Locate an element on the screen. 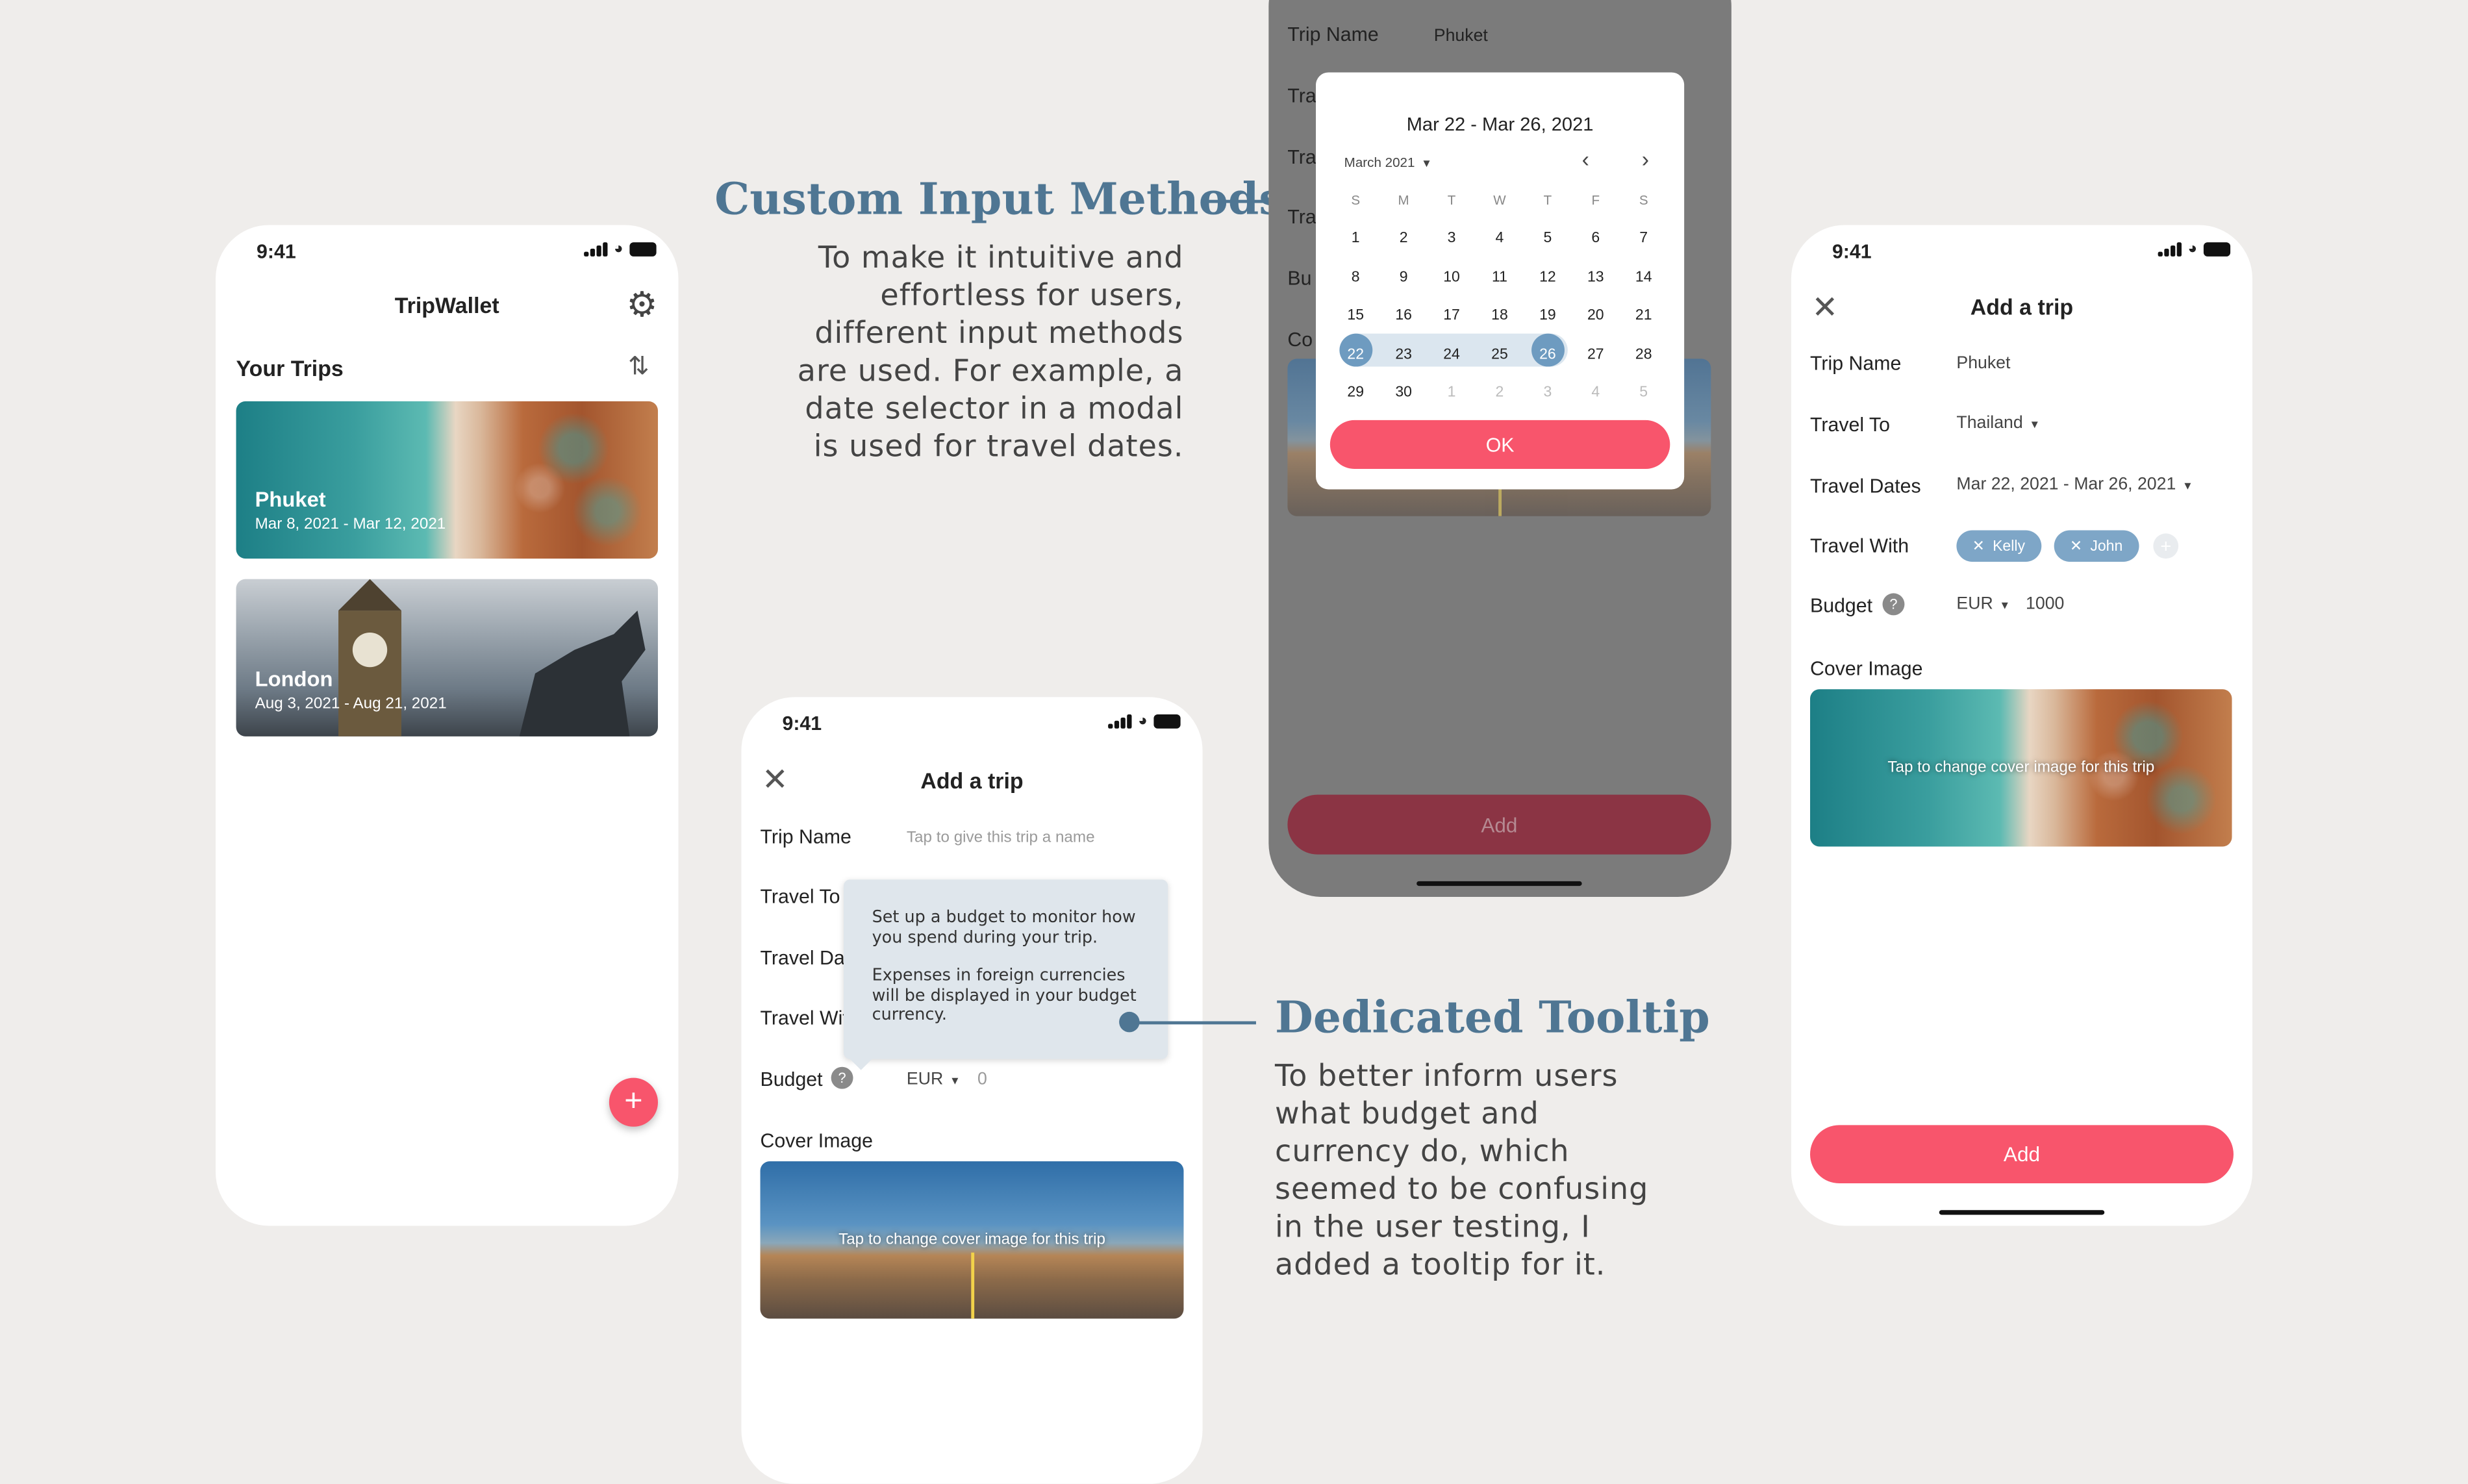 The height and width of the screenshot is (1484, 2468). home-indicator is located at coordinates (1499, 884).